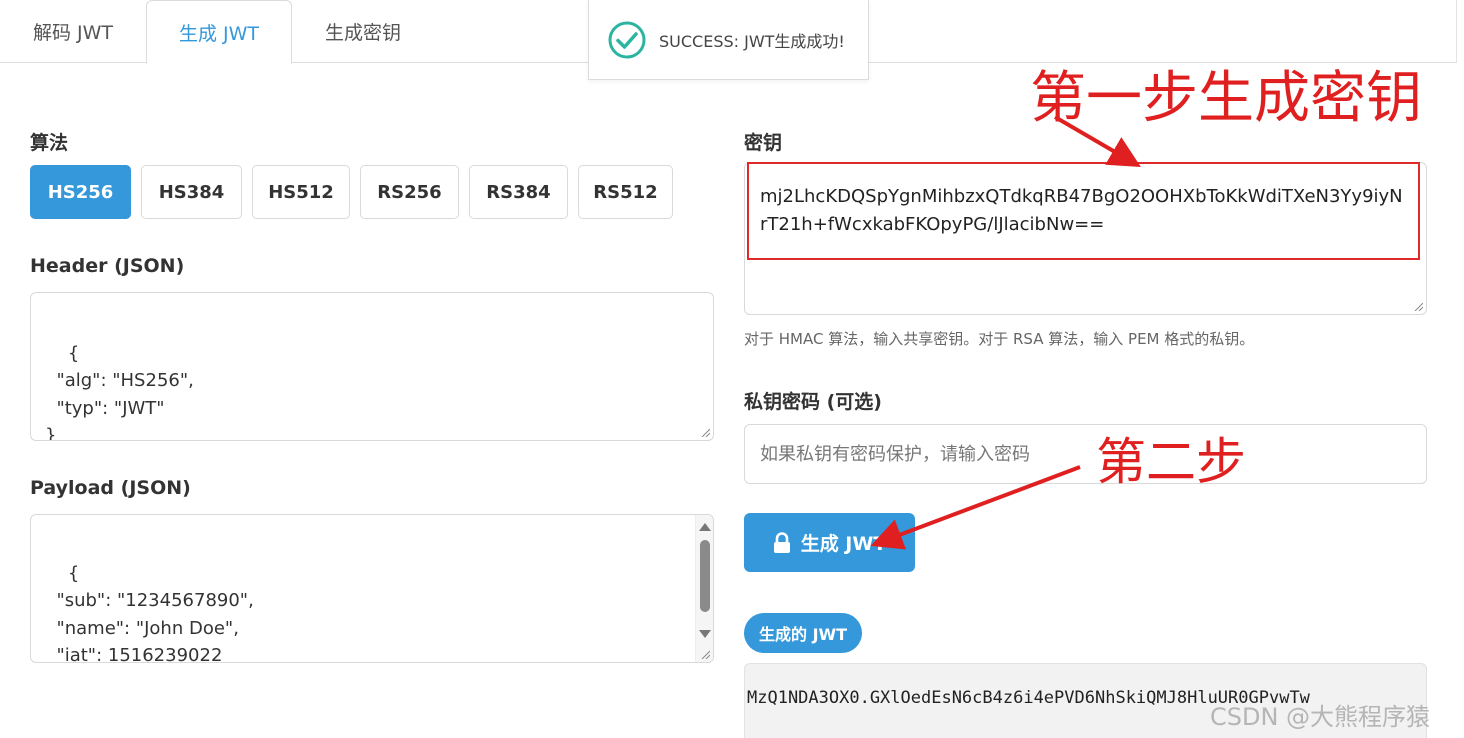  Describe the element at coordinates (1171, 462) in the screenshot. I see `annotation-step2: 第二步` at that location.